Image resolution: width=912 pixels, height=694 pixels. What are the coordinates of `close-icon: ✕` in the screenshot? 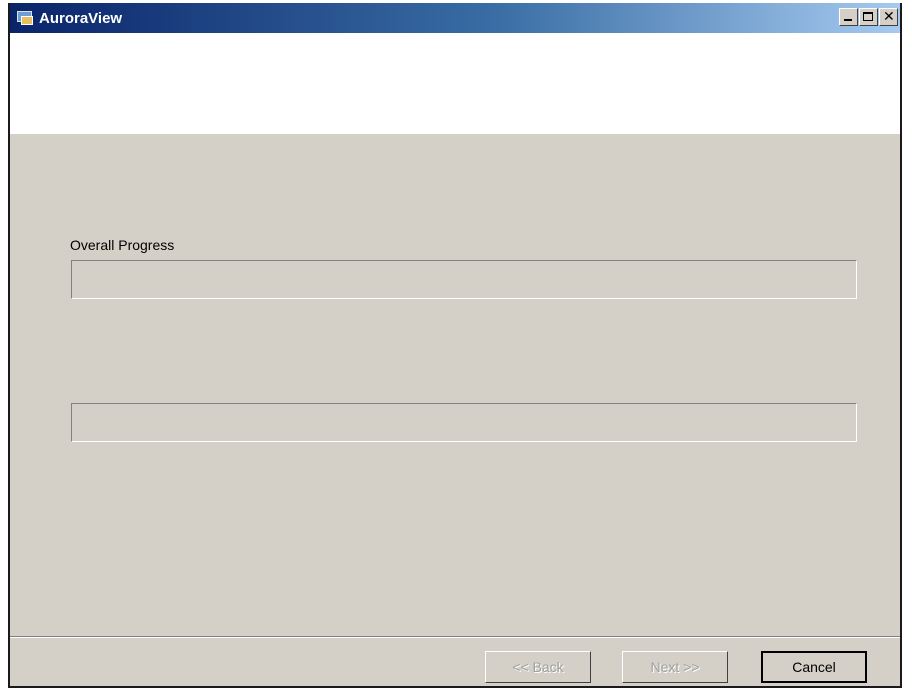 It's located at (889, 17).